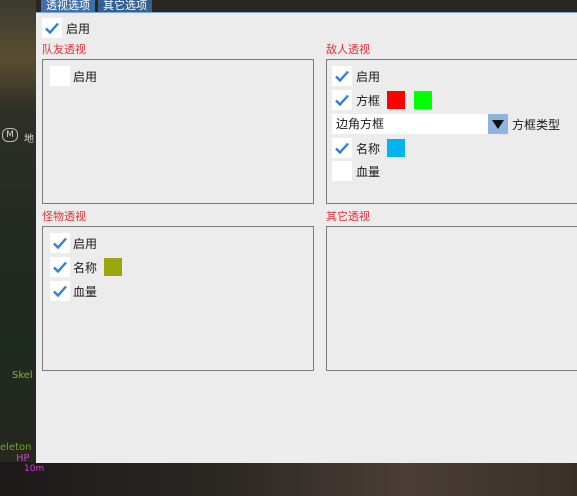  I want to click on map-key-icon: M, so click(10, 135).